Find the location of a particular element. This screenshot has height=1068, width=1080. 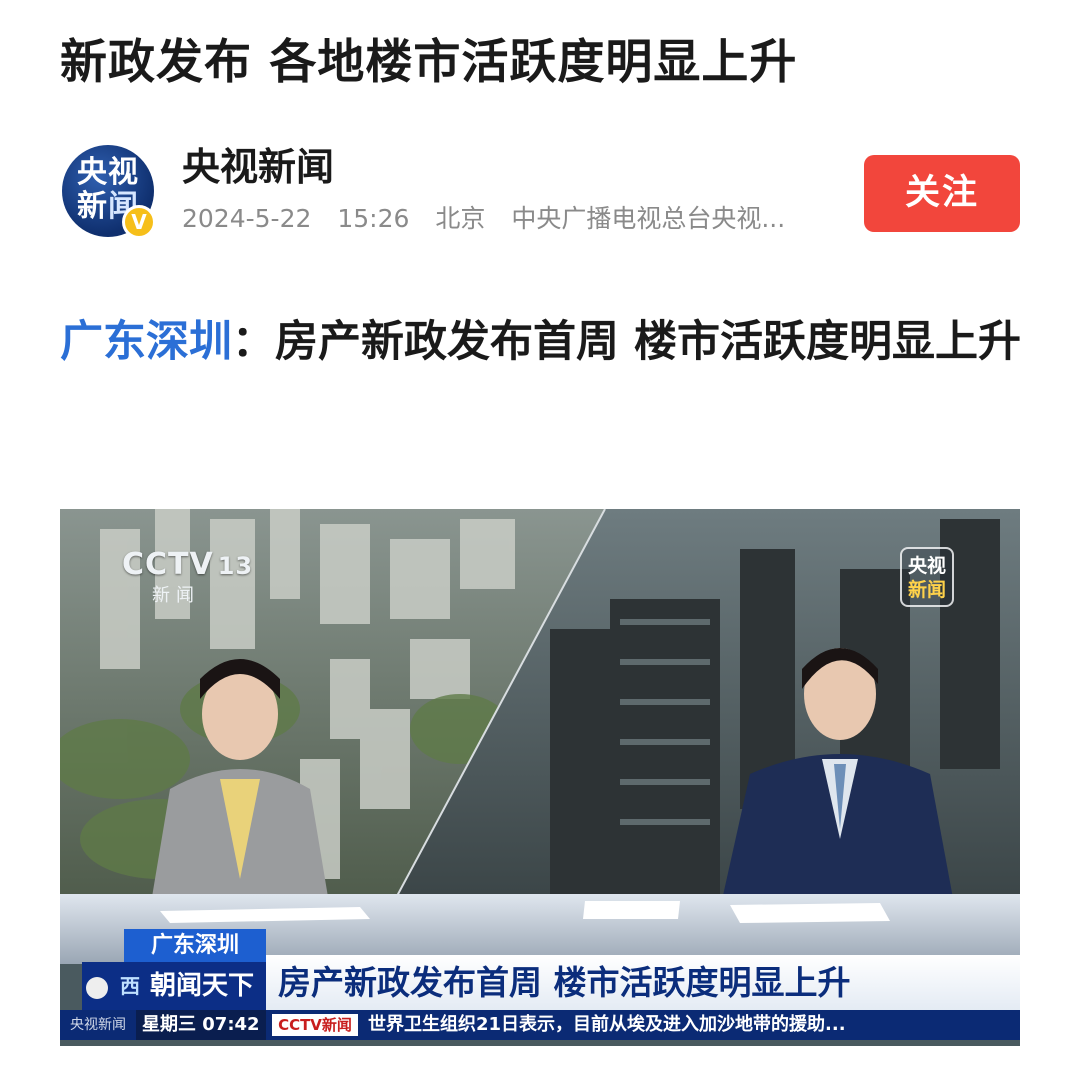

ticker-channel: CCTV新闻 is located at coordinates (315, 1025).